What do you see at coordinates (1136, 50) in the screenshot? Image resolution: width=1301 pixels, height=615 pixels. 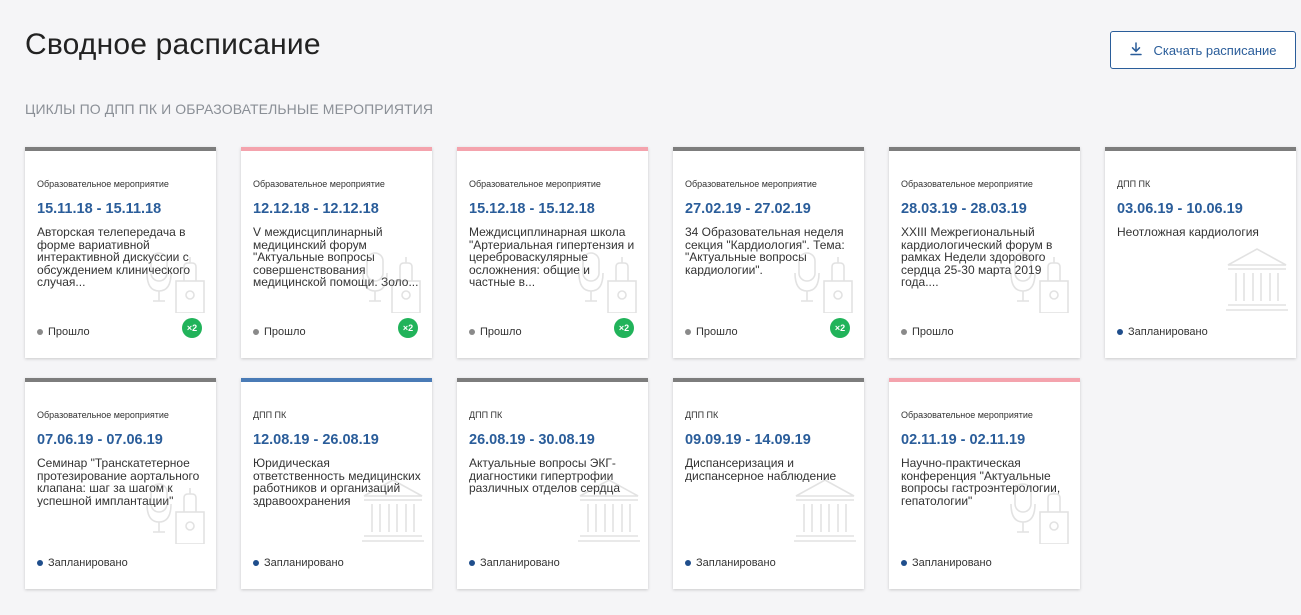 I see `download-icon` at bounding box center [1136, 50].